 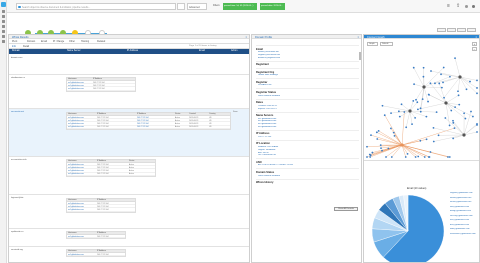 What do you see at coordinates (18, 160) in the screenshot?
I see `row-domain: accountsites.info` at bounding box center [18, 160].